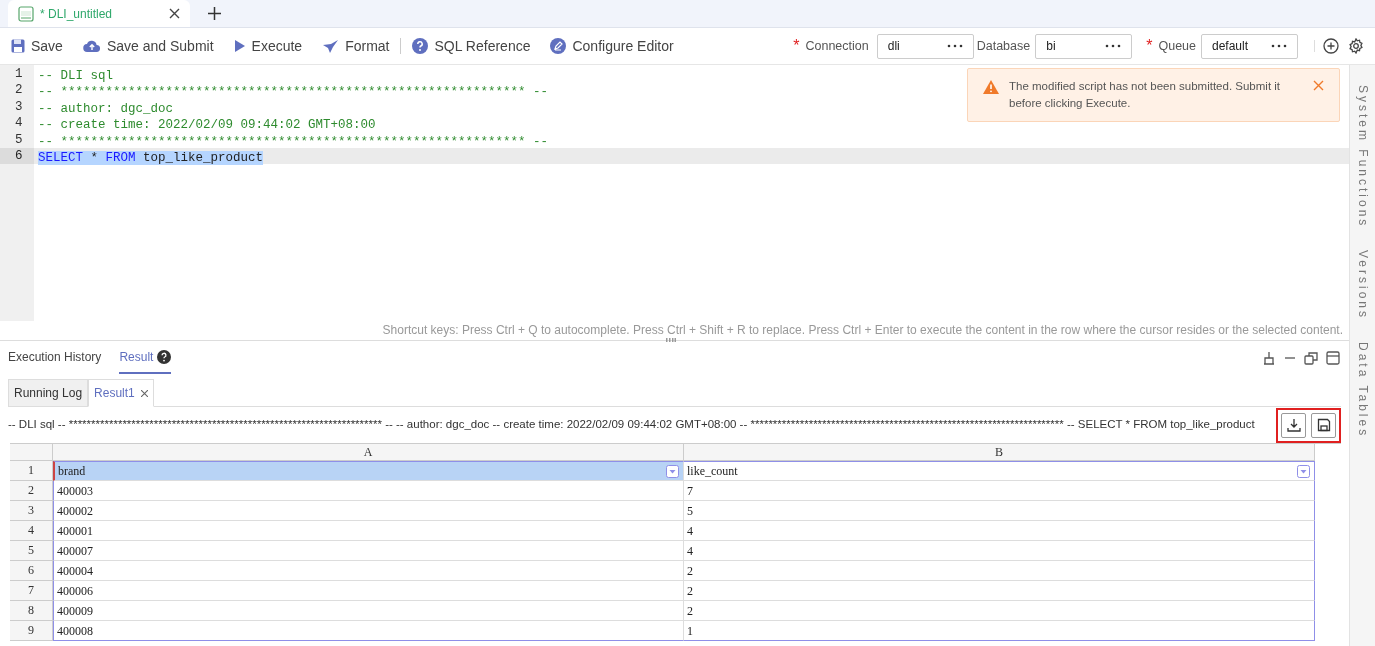 The height and width of the screenshot is (646, 1375). Describe the element at coordinates (268, 46) in the screenshot. I see `toolbar-button: Execute` at that location.